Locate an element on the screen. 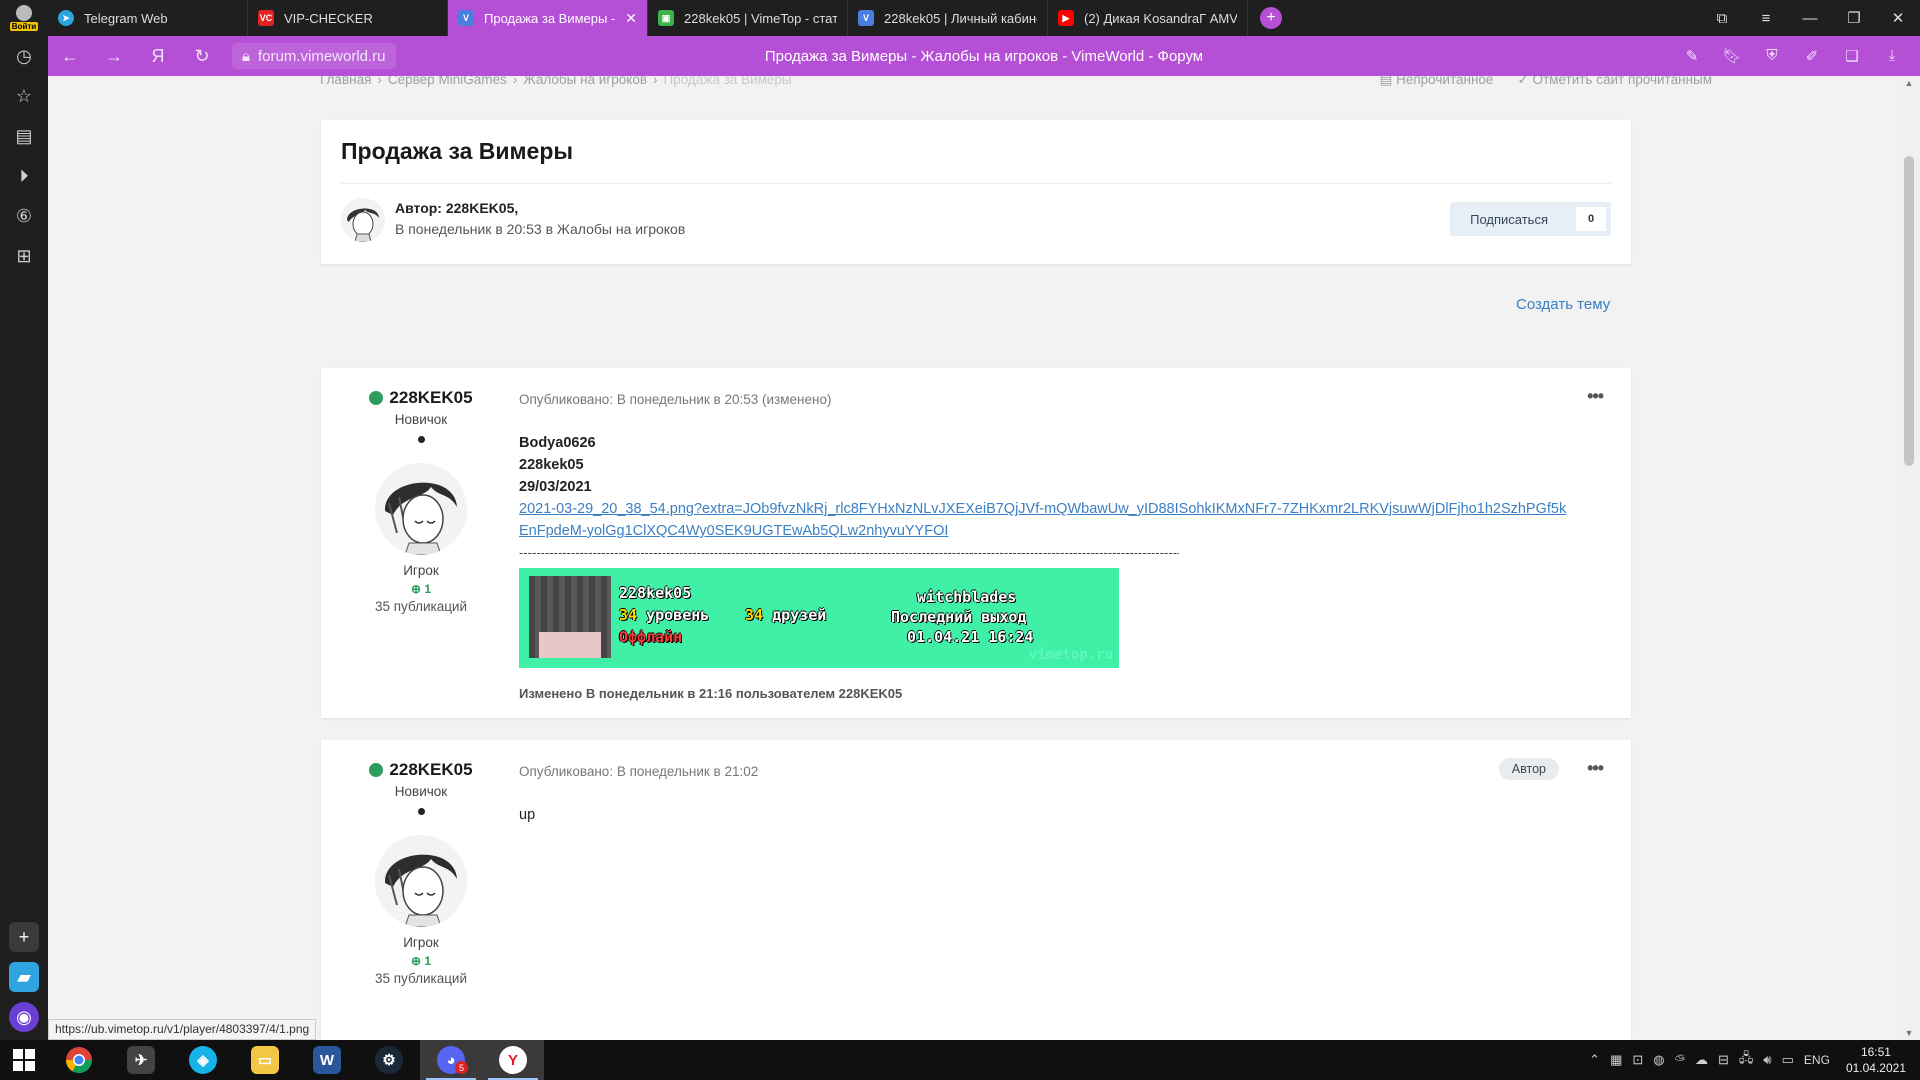  profile-login-label: Войти is located at coordinates (24, 26).